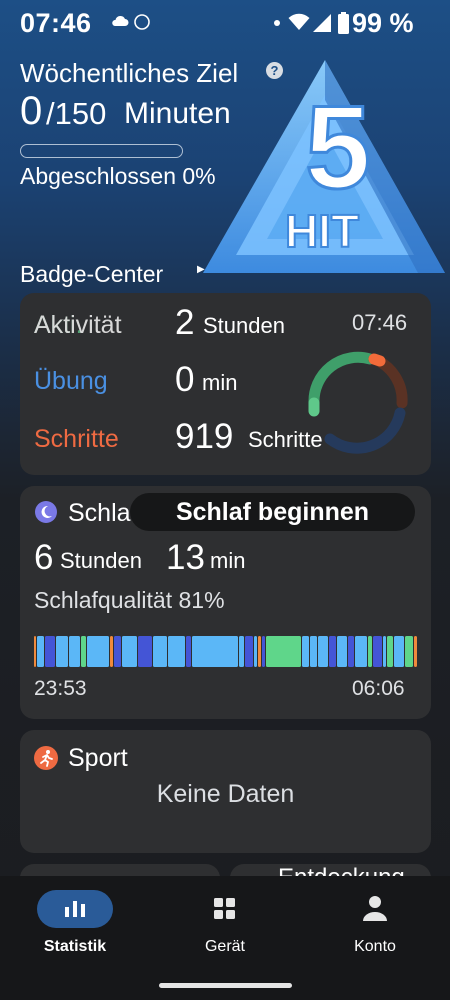  Describe the element at coordinates (31, 111) in the screenshot. I see `weekly-goal-current: 0` at that location.